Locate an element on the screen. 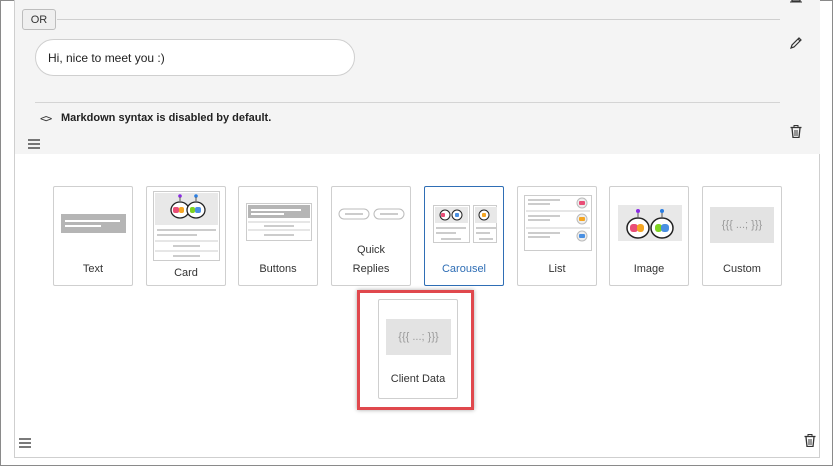  tile-label: Carousel is located at coordinates (464, 269).